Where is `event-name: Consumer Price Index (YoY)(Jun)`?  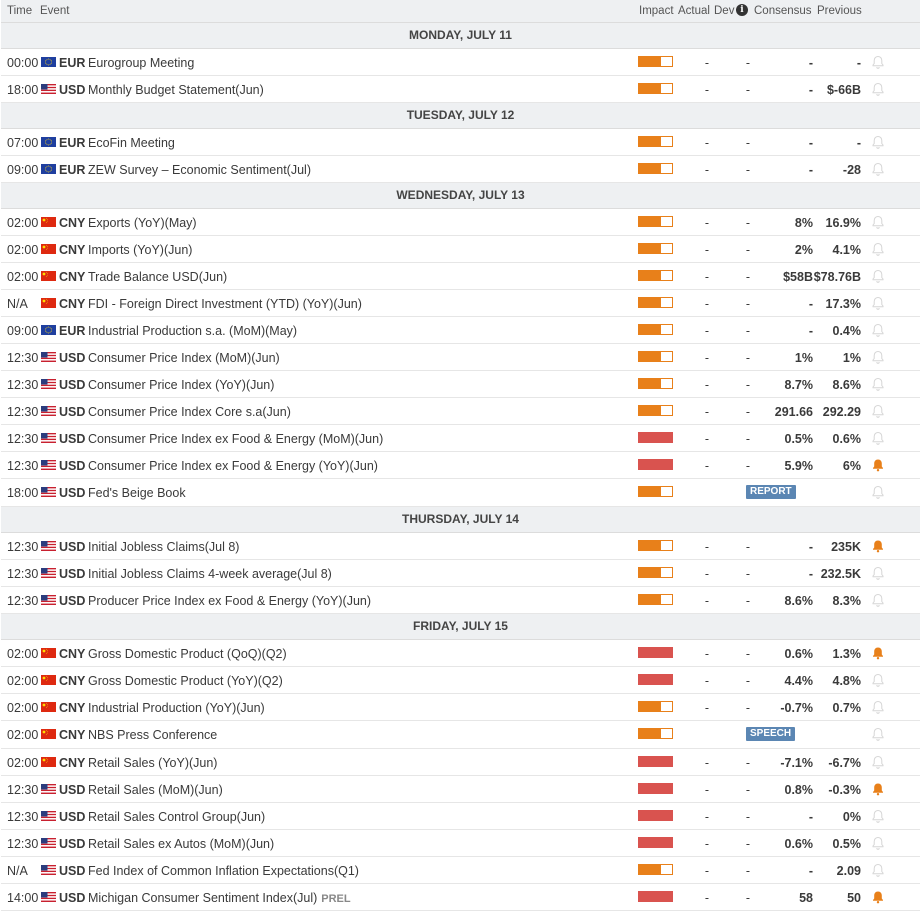
event-name: Consumer Price Index (YoY)(Jun) is located at coordinates (181, 385).